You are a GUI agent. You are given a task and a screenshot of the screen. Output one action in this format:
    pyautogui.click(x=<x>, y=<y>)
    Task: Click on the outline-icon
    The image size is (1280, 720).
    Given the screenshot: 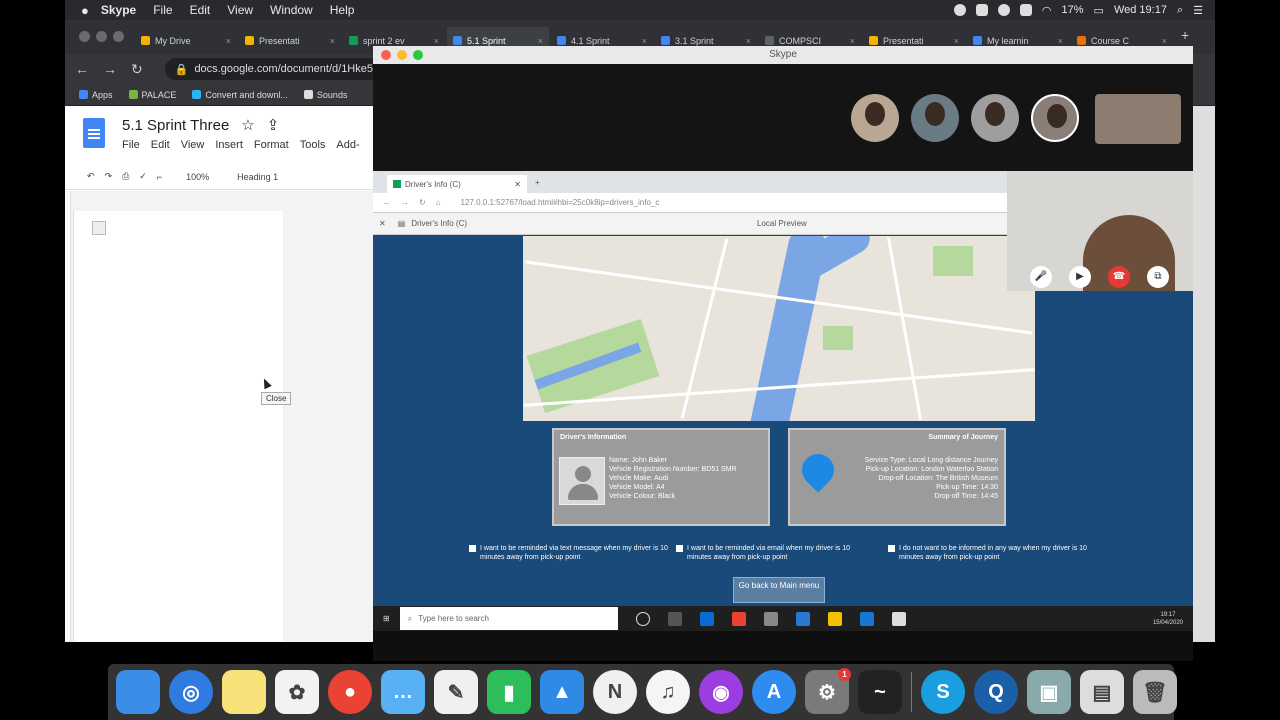 What is the action you would take?
    pyautogui.click(x=99, y=228)
    